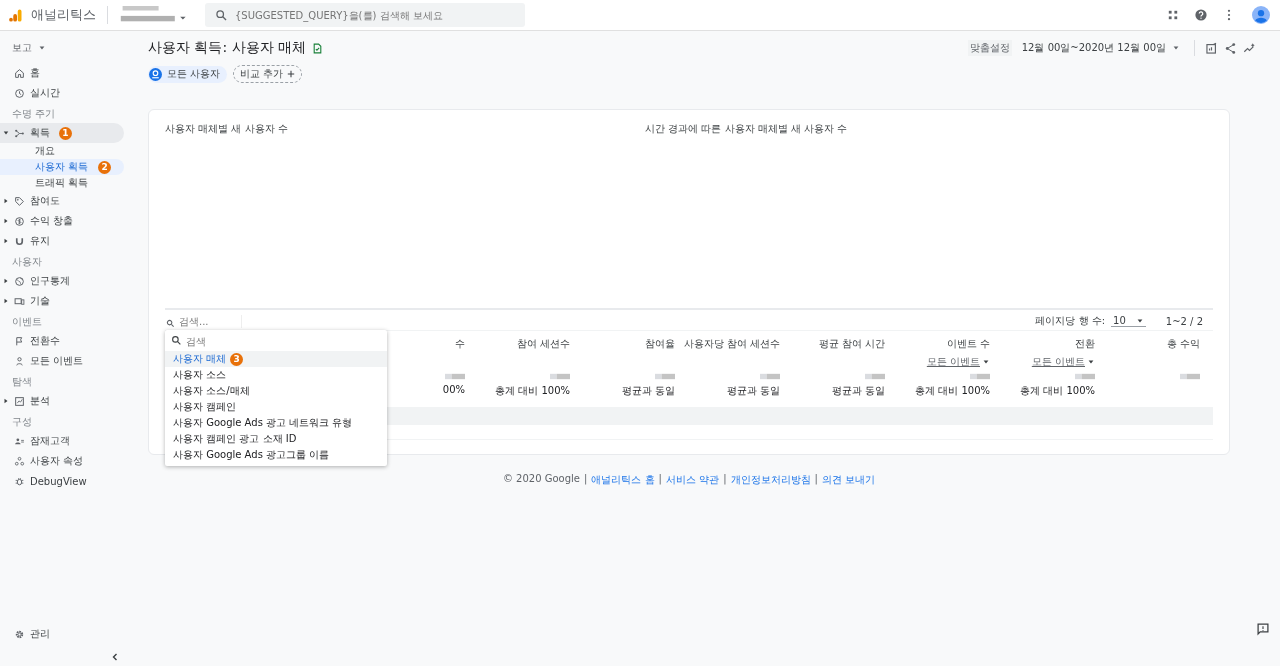  What do you see at coordinates (62, 634) in the screenshot?
I see `admin-item: 관리` at bounding box center [62, 634].